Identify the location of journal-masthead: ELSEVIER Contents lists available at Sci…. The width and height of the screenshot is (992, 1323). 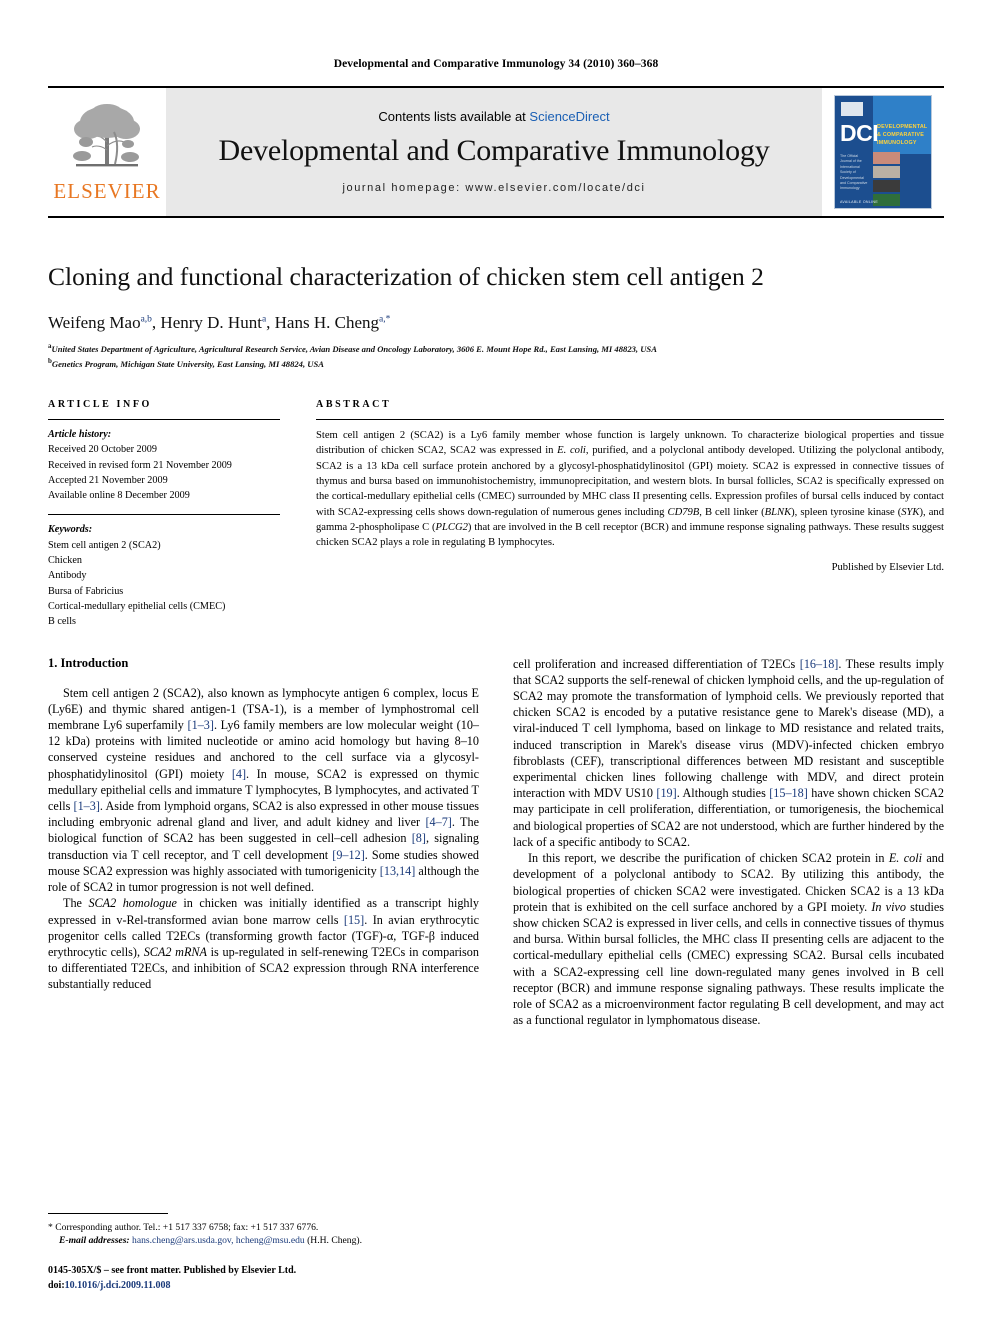
(496, 152).